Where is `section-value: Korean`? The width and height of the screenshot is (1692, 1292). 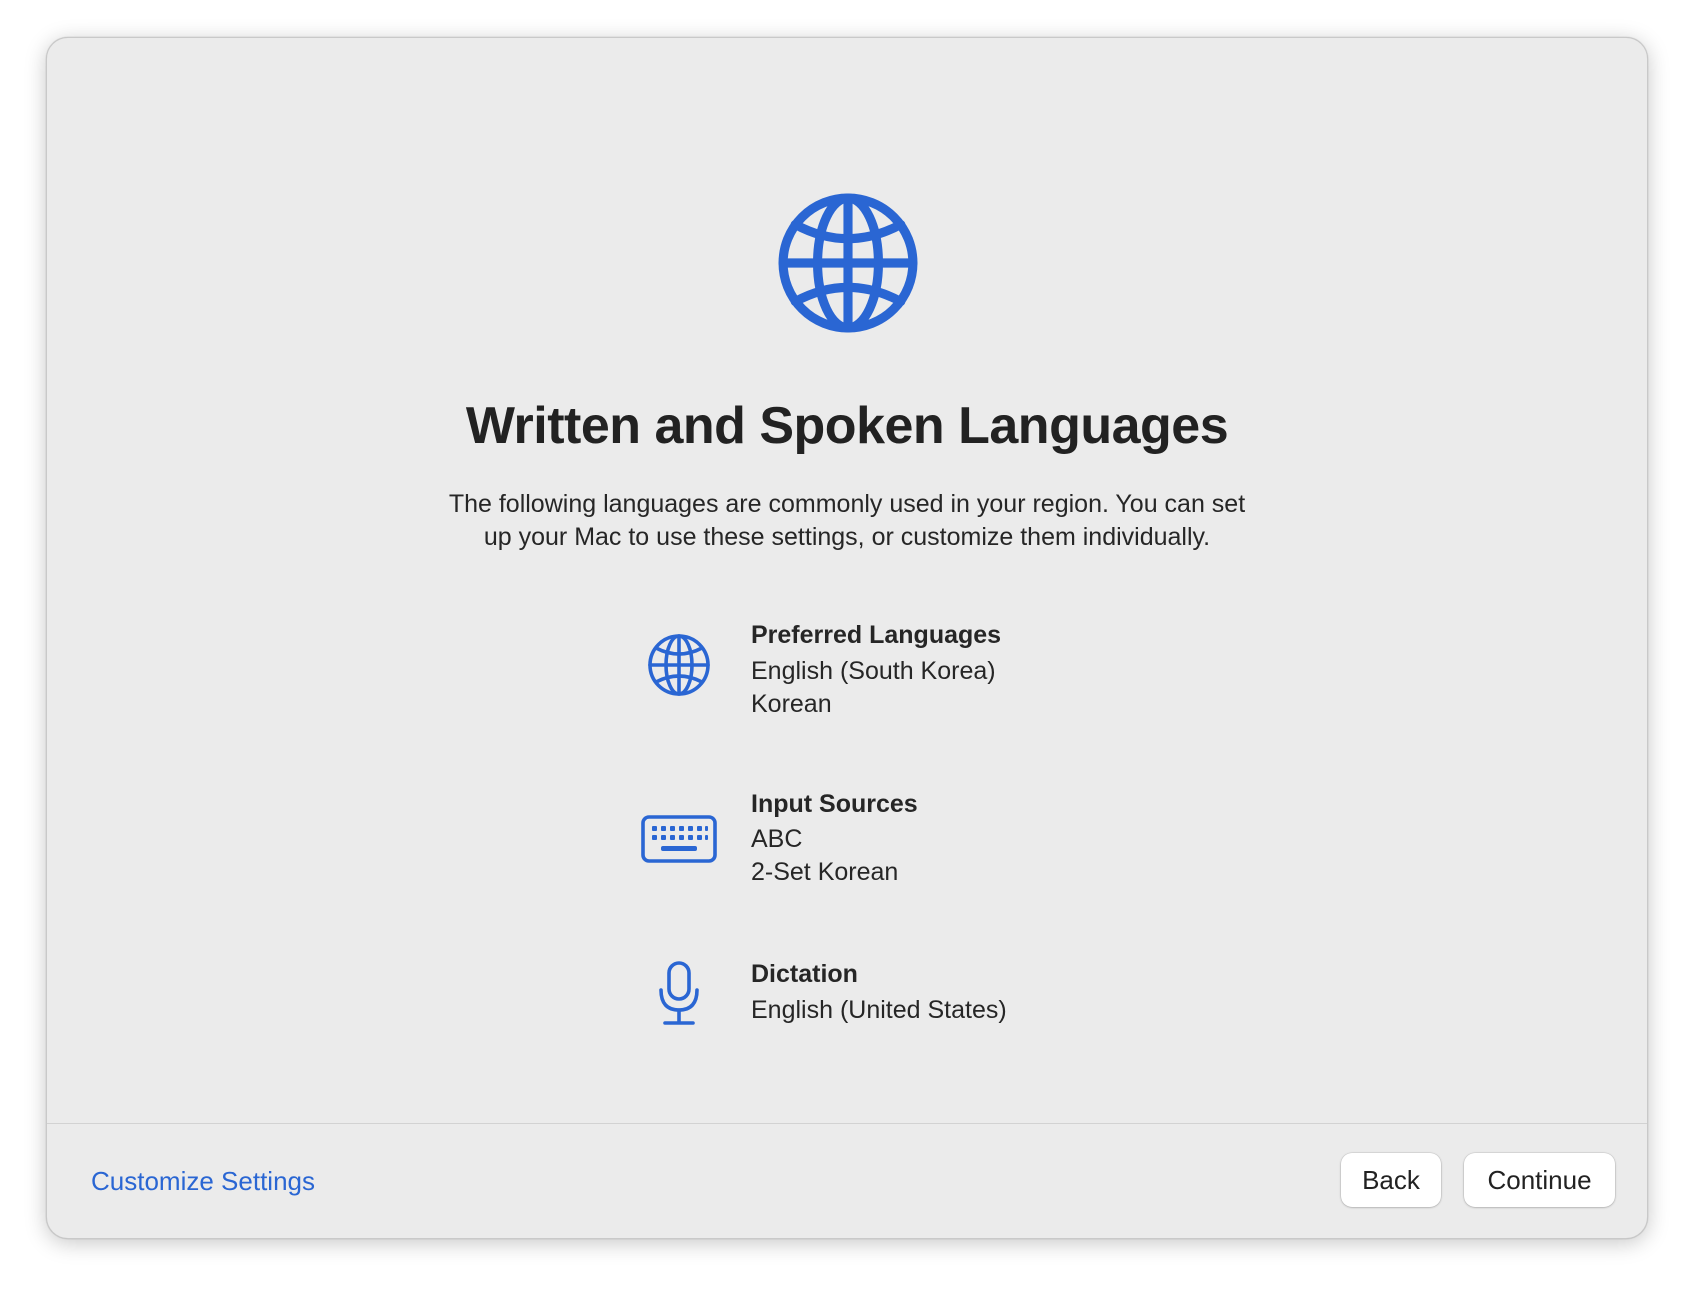
section-value: Korean is located at coordinates (791, 704).